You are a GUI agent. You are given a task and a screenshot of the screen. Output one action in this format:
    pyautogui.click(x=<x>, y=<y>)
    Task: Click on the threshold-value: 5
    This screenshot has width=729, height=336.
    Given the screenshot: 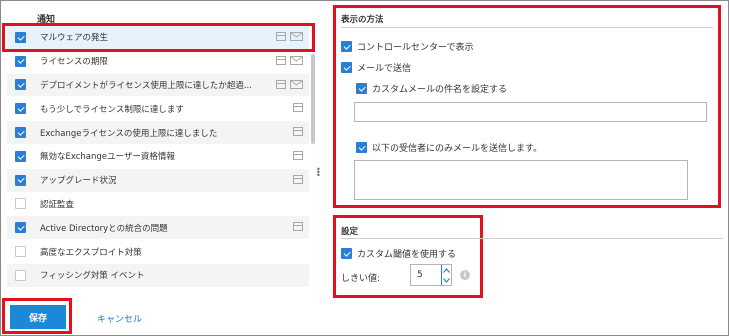 What is the action you would take?
    pyautogui.click(x=426, y=275)
    